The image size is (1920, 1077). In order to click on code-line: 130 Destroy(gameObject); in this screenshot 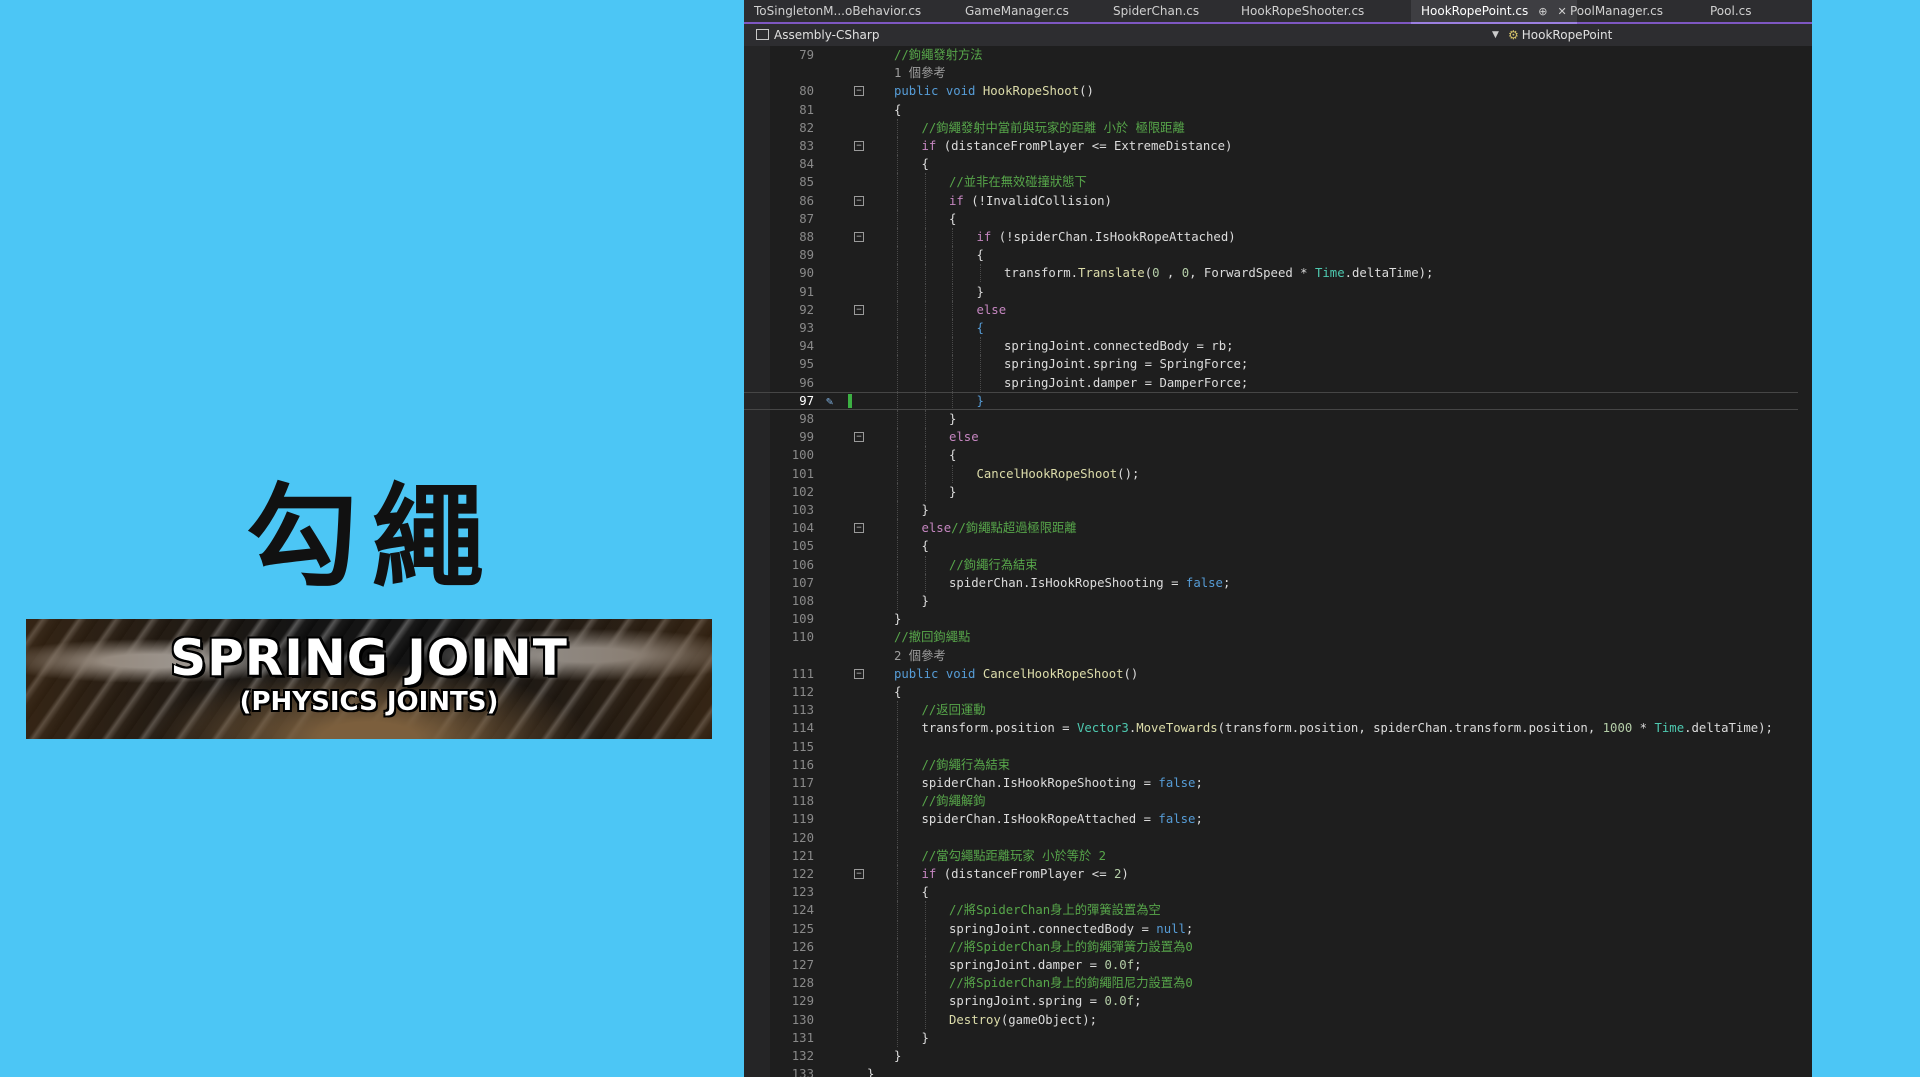, I will do `click(1278, 1019)`.